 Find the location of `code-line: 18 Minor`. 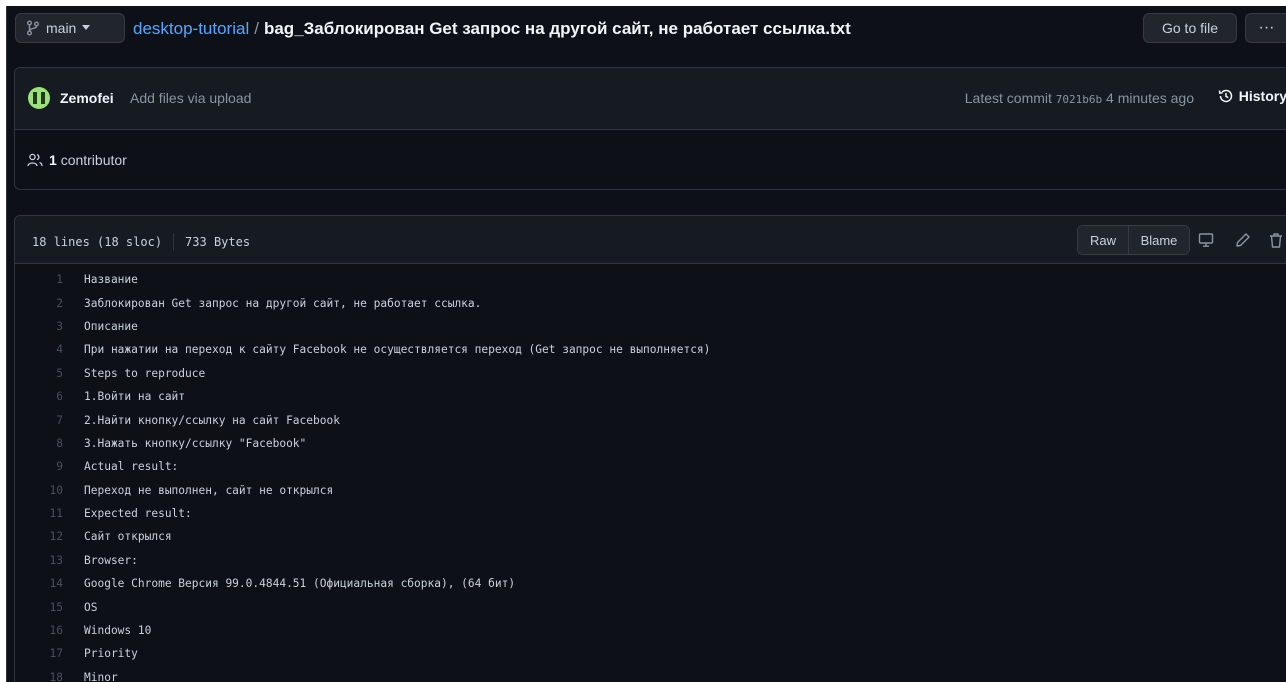

code-line: 18 Minor is located at coordinates (650, 674).